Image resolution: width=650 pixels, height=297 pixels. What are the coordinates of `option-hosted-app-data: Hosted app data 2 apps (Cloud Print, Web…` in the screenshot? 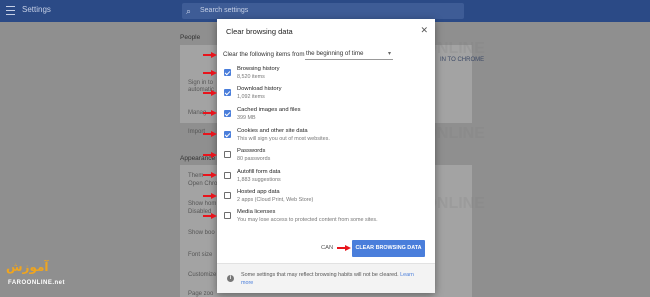 It's located at (323, 199).